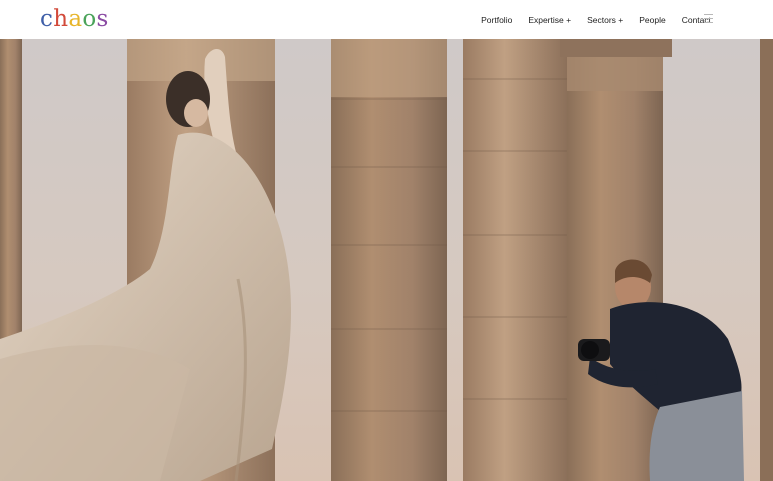 This screenshot has height=481, width=773. What do you see at coordinates (102, 19) in the screenshot?
I see `logo-letter-s: s` at bounding box center [102, 19].